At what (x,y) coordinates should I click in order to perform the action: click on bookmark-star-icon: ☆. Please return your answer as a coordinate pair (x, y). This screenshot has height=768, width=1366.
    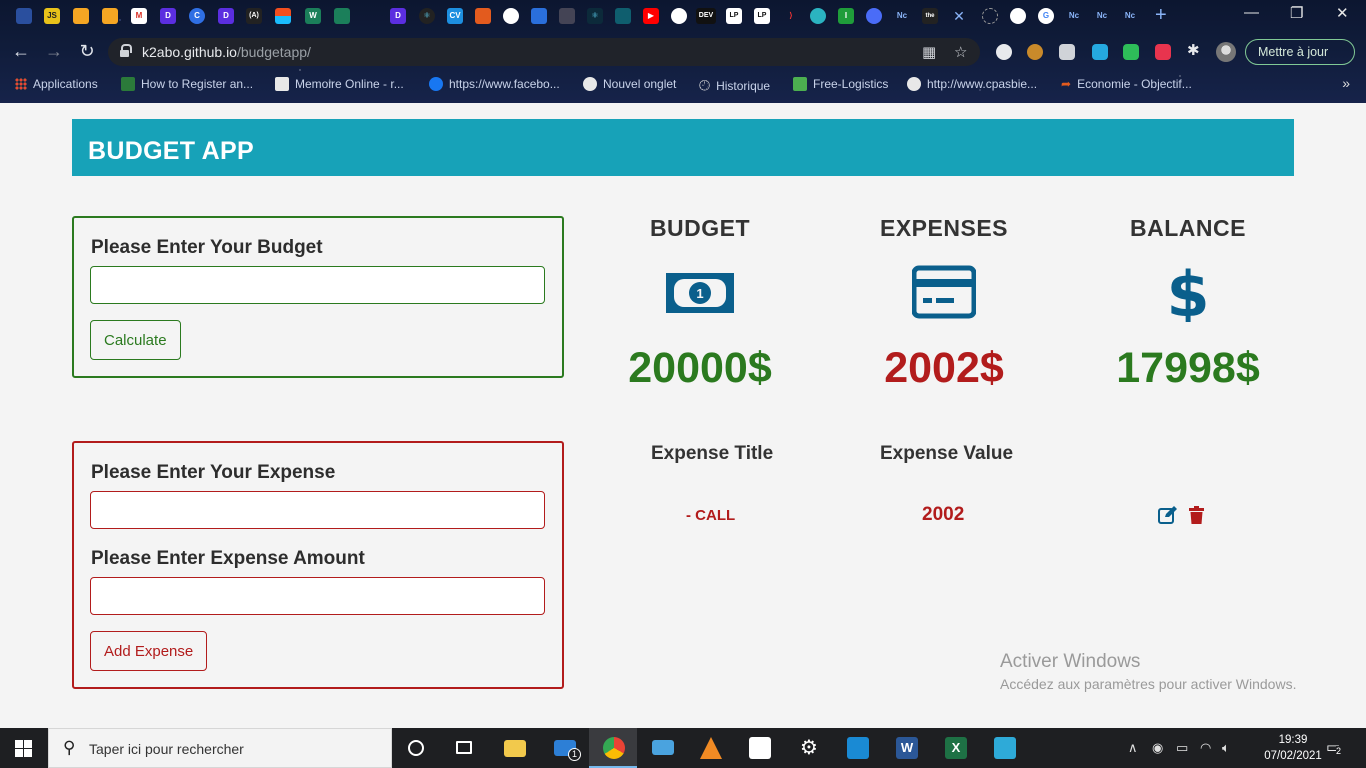
    Looking at the image, I should click on (960, 52).